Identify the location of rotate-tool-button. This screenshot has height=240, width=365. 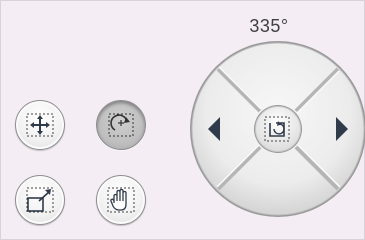
(121, 125).